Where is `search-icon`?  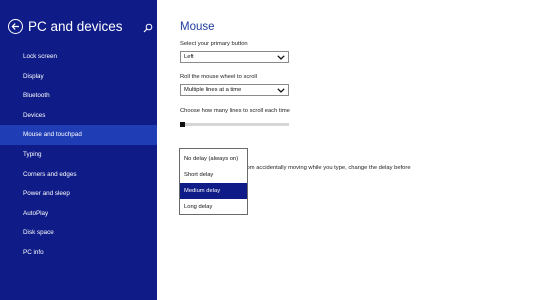 search-icon is located at coordinates (148, 26).